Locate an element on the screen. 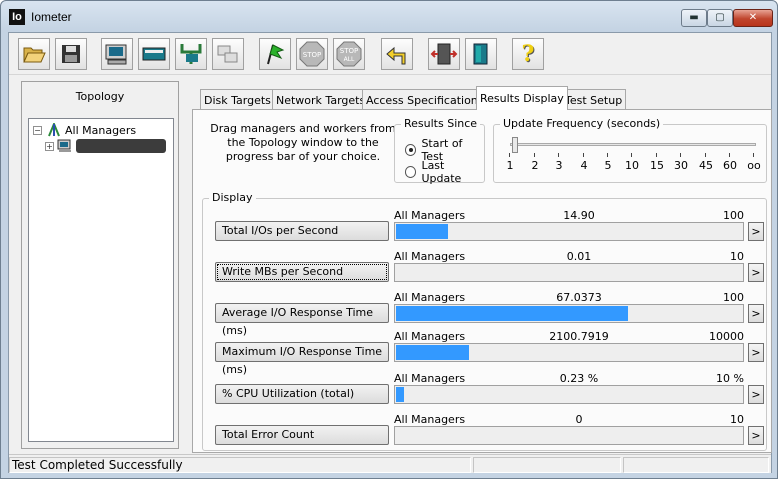 Image resolution: width=778 pixels, height=479 pixels. network-worker-icon is located at coordinates (154, 54).